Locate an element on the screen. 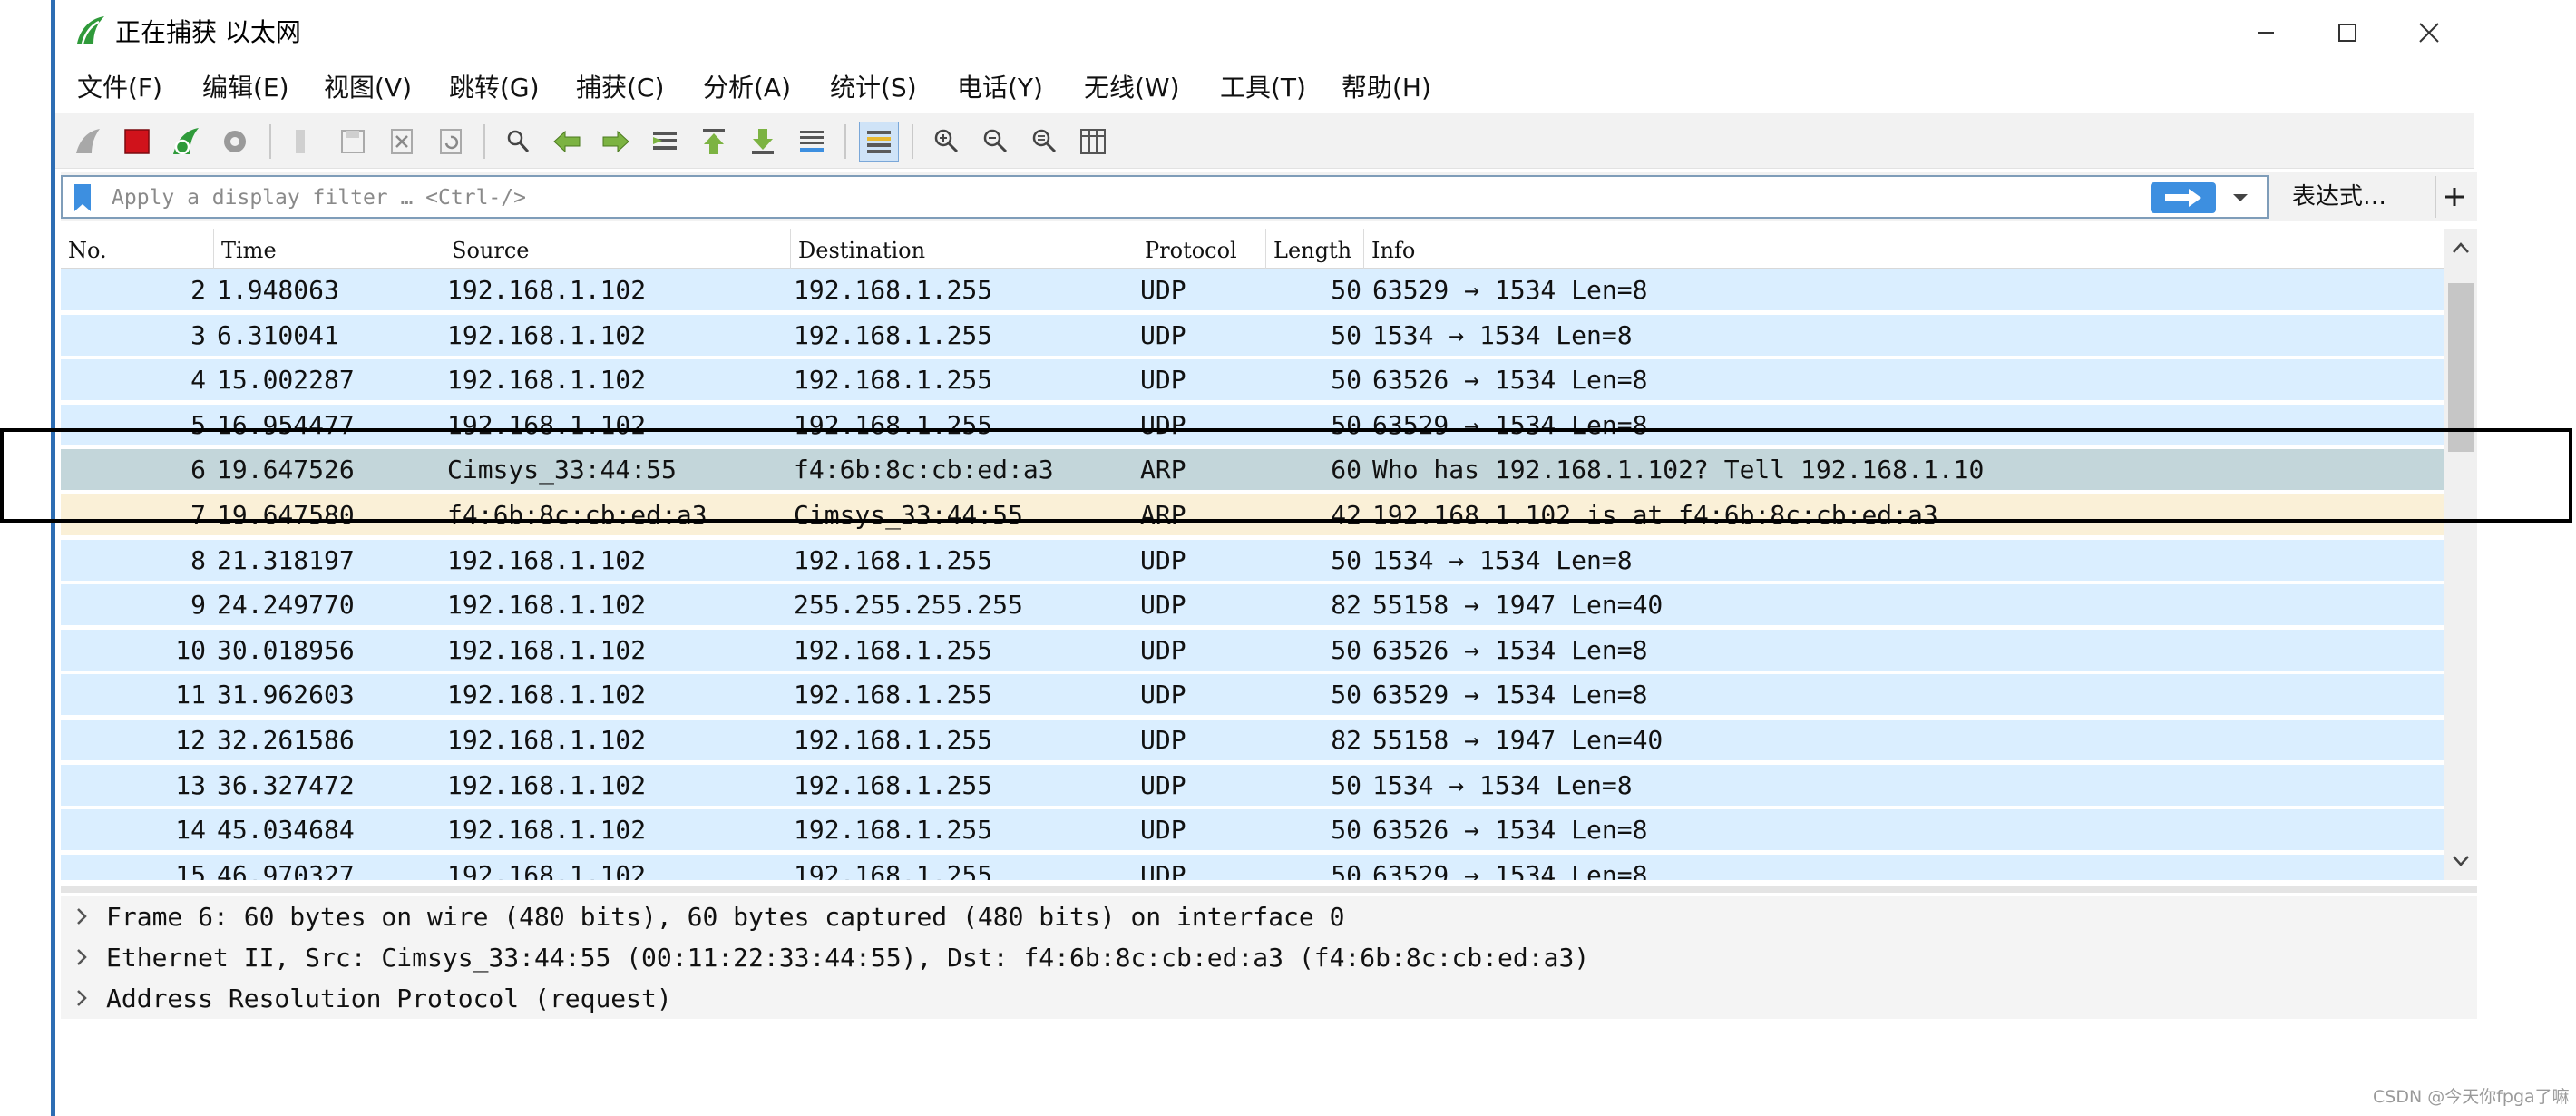 Image resolution: width=2576 pixels, height=1116 pixels. column-header-no: No. is located at coordinates (137, 249).